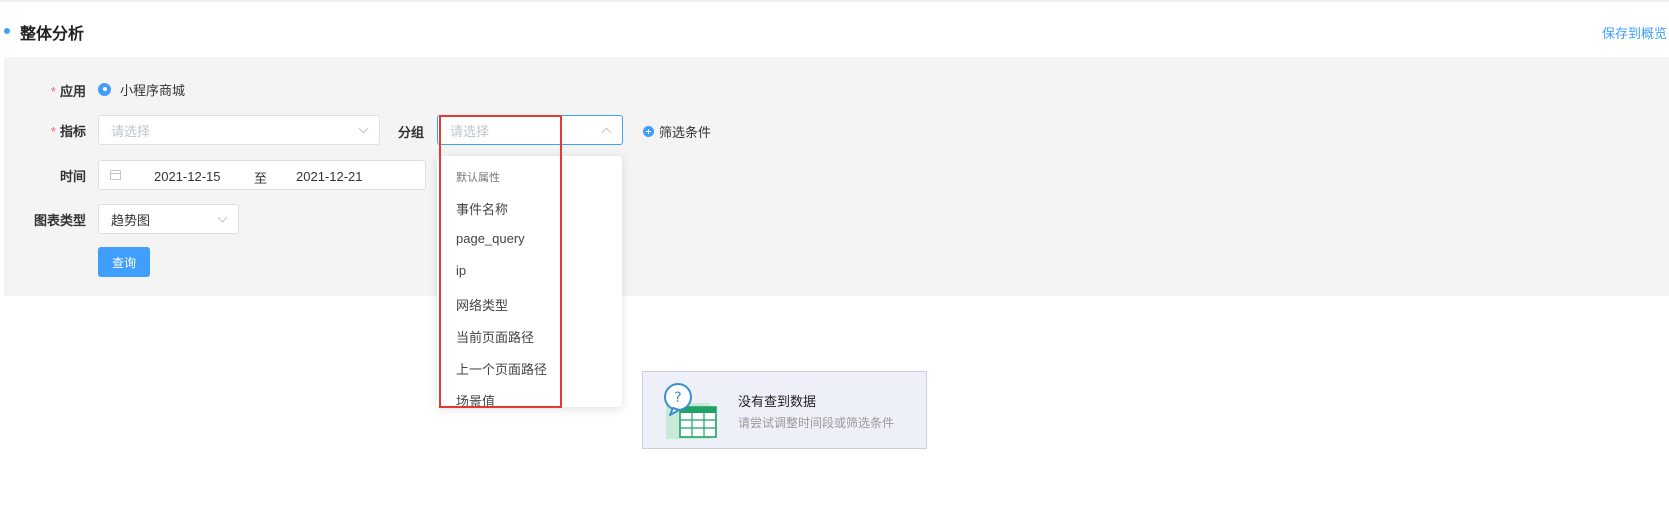 Image resolution: width=1669 pixels, height=506 pixels. I want to click on metric-label: * 指标, so click(68, 131).